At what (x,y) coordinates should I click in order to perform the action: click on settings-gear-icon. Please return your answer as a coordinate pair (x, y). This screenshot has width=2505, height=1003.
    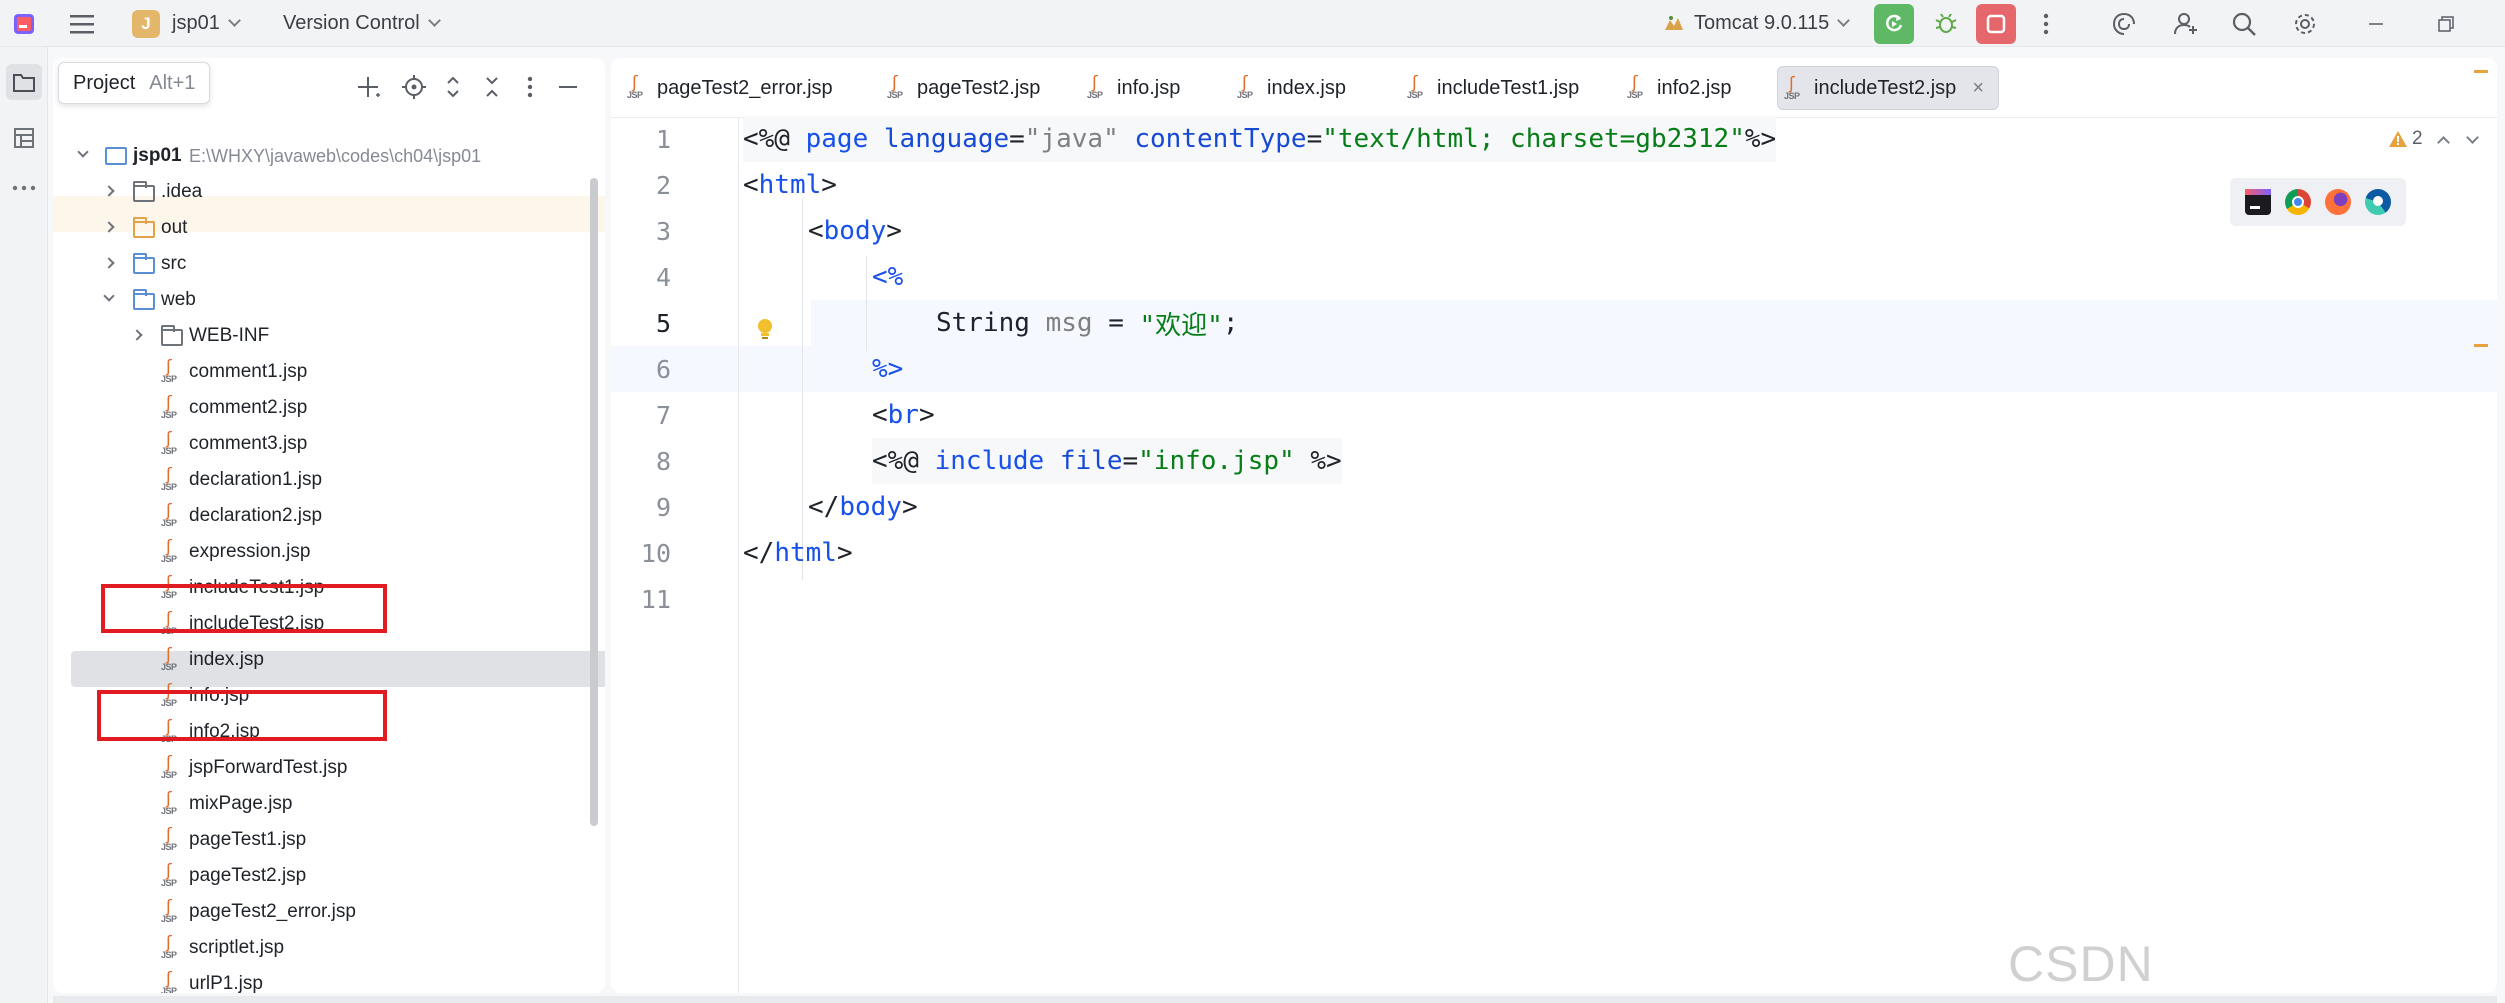
    Looking at the image, I should click on (2305, 24).